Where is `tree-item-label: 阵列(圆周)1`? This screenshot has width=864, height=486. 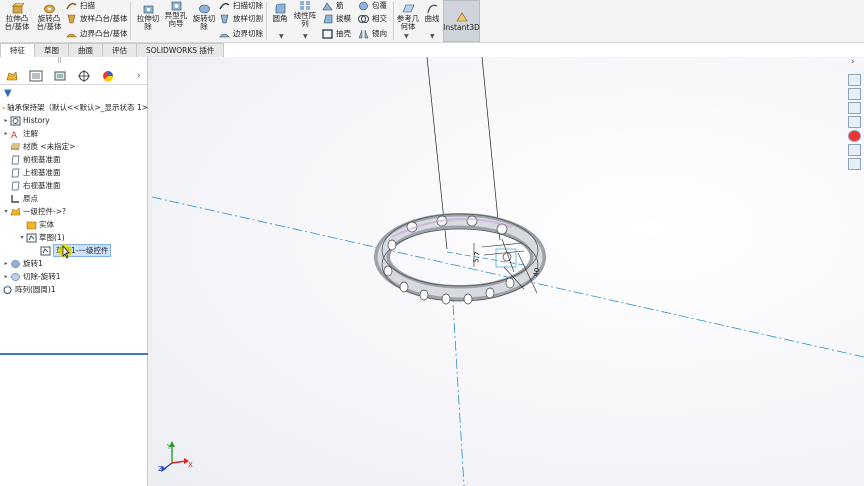
tree-item-label: 阵列(圆周)1 is located at coordinates (35, 289).